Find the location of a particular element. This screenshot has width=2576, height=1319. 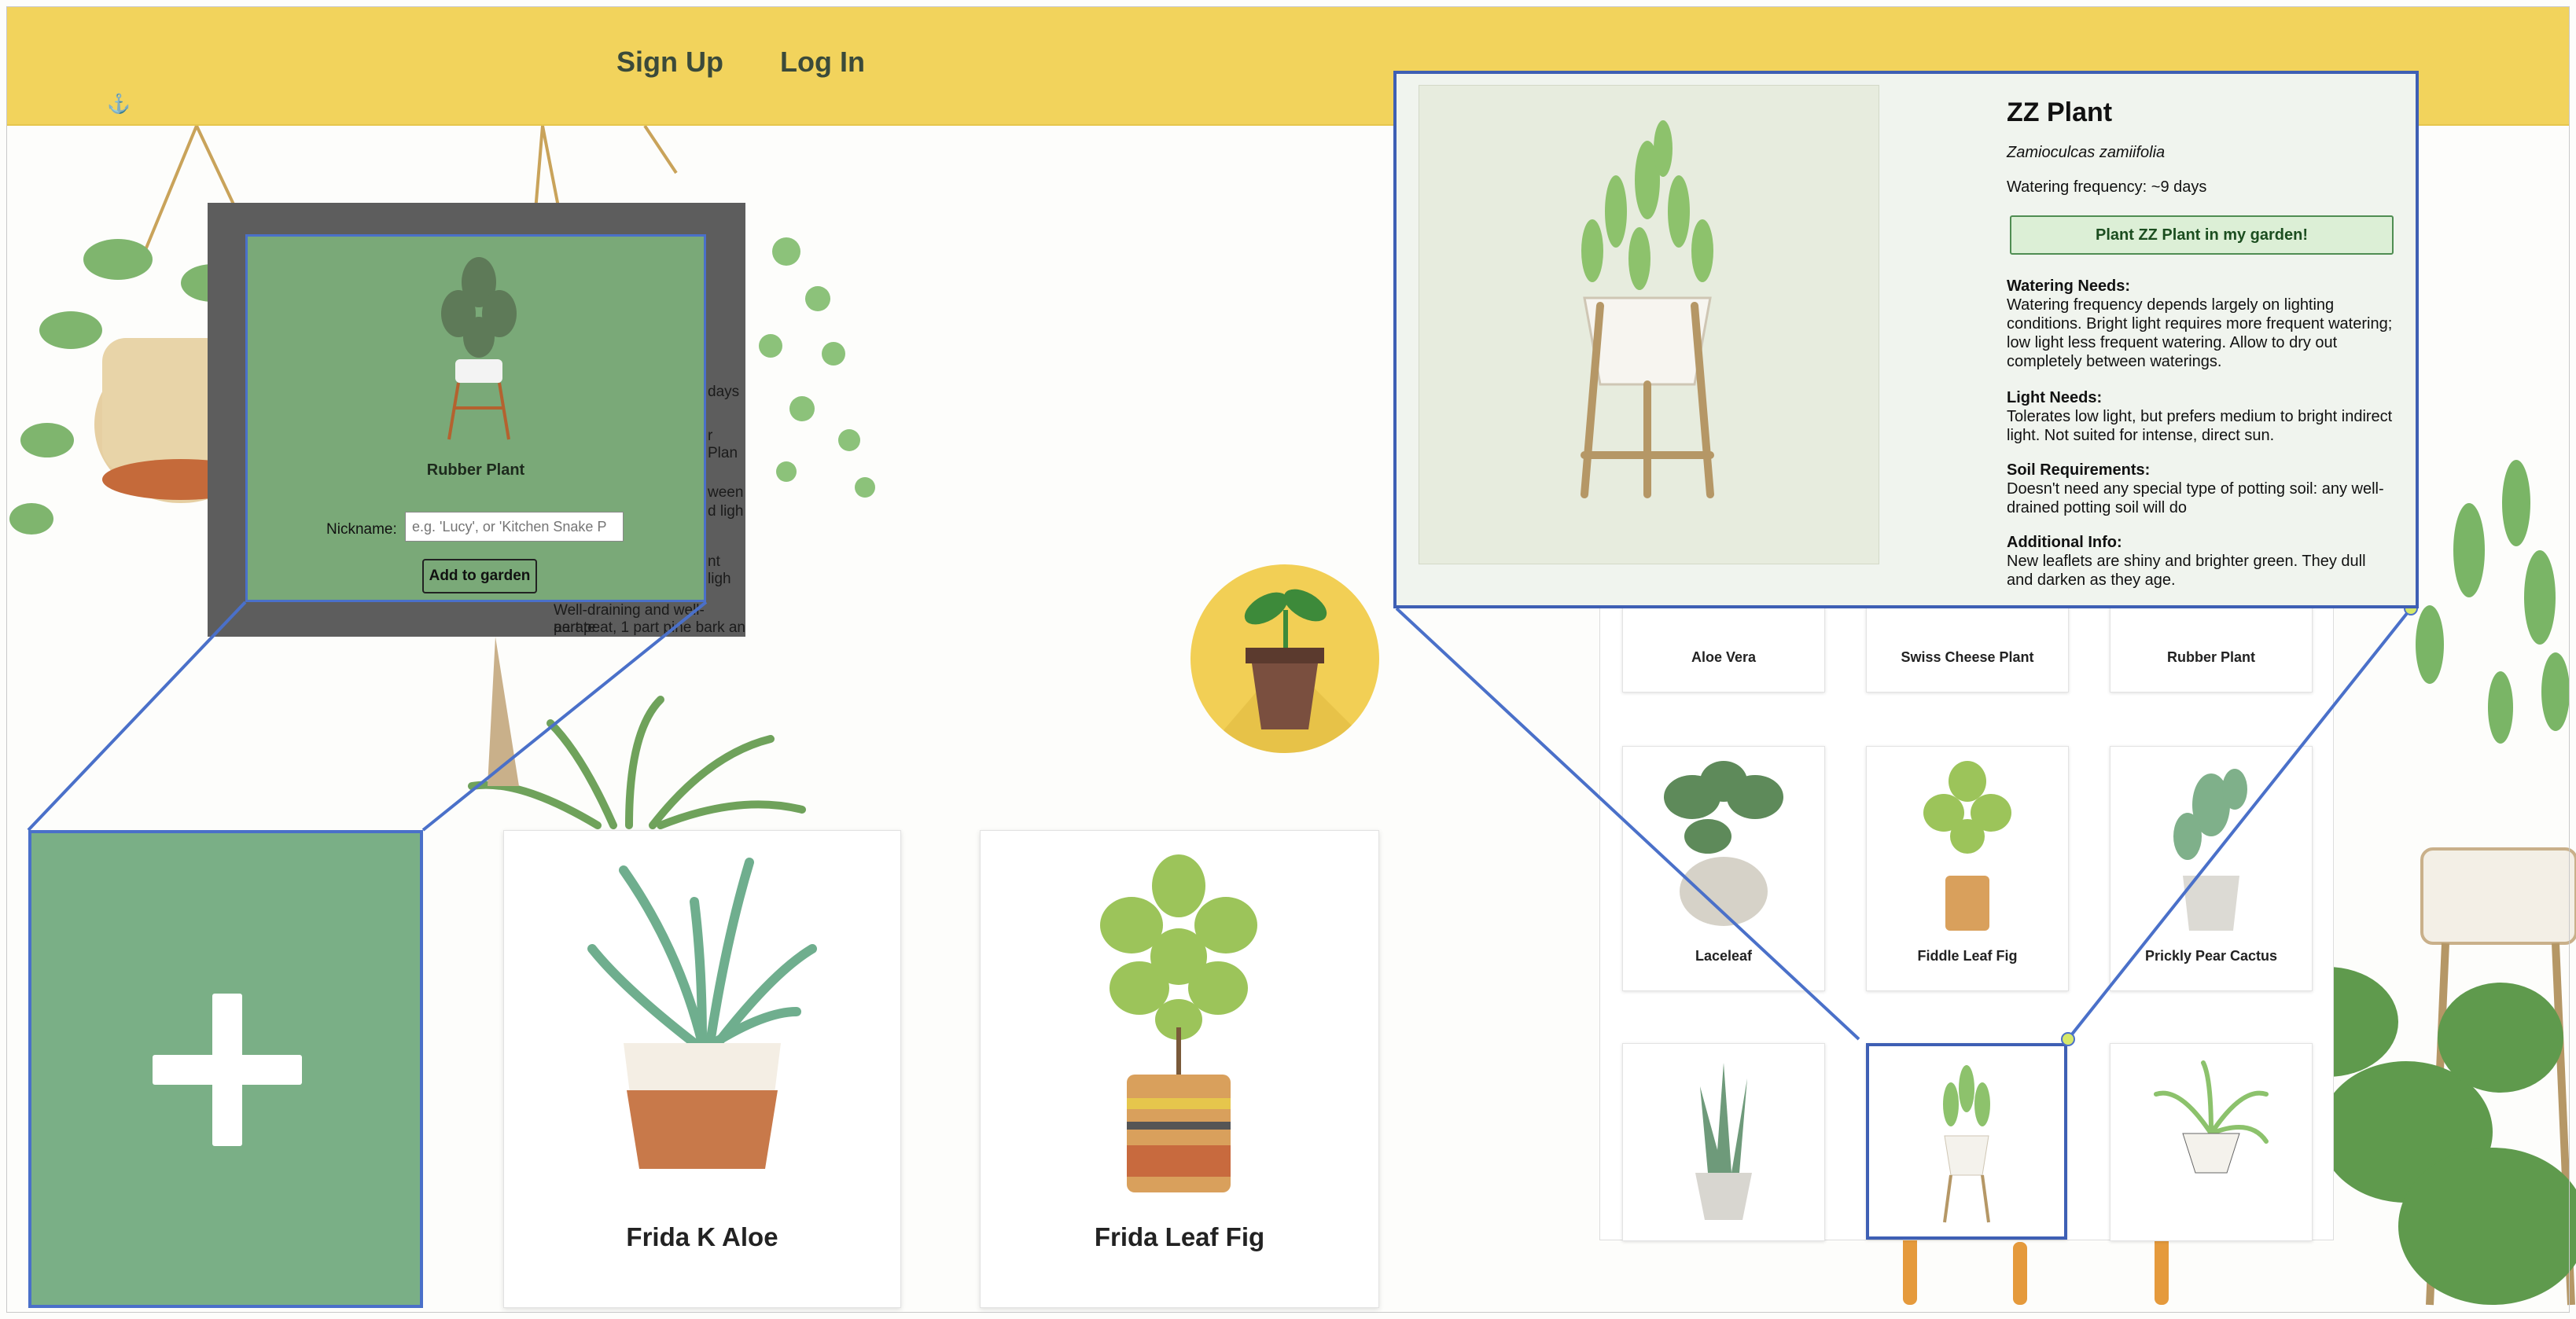

add-plant-modal: Rubber Plant Nickname: Add to garden is located at coordinates (475, 418).